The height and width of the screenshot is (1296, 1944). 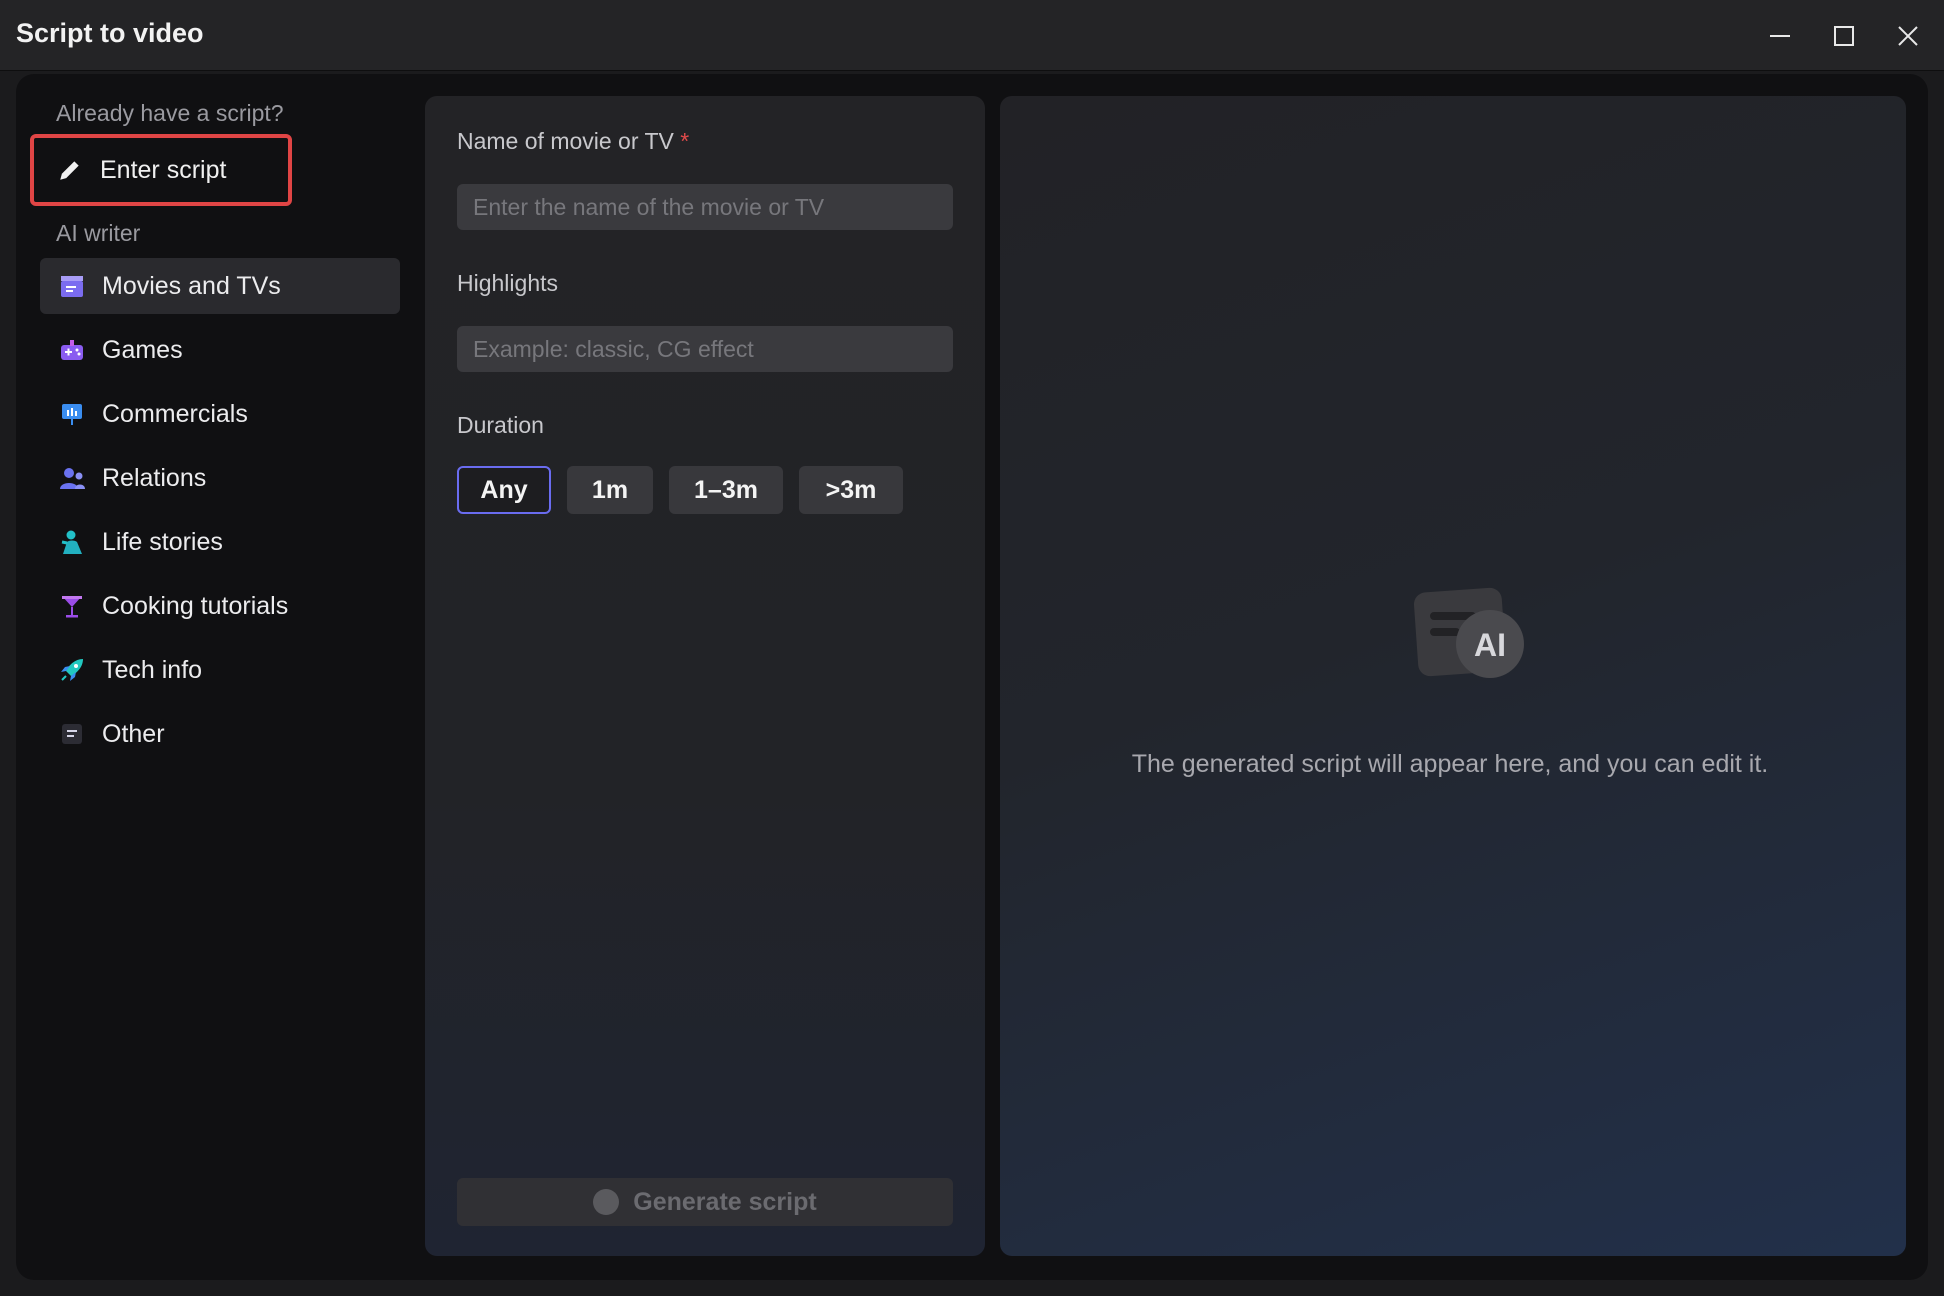 I want to click on highlights-label: Highlights, so click(x=507, y=283).